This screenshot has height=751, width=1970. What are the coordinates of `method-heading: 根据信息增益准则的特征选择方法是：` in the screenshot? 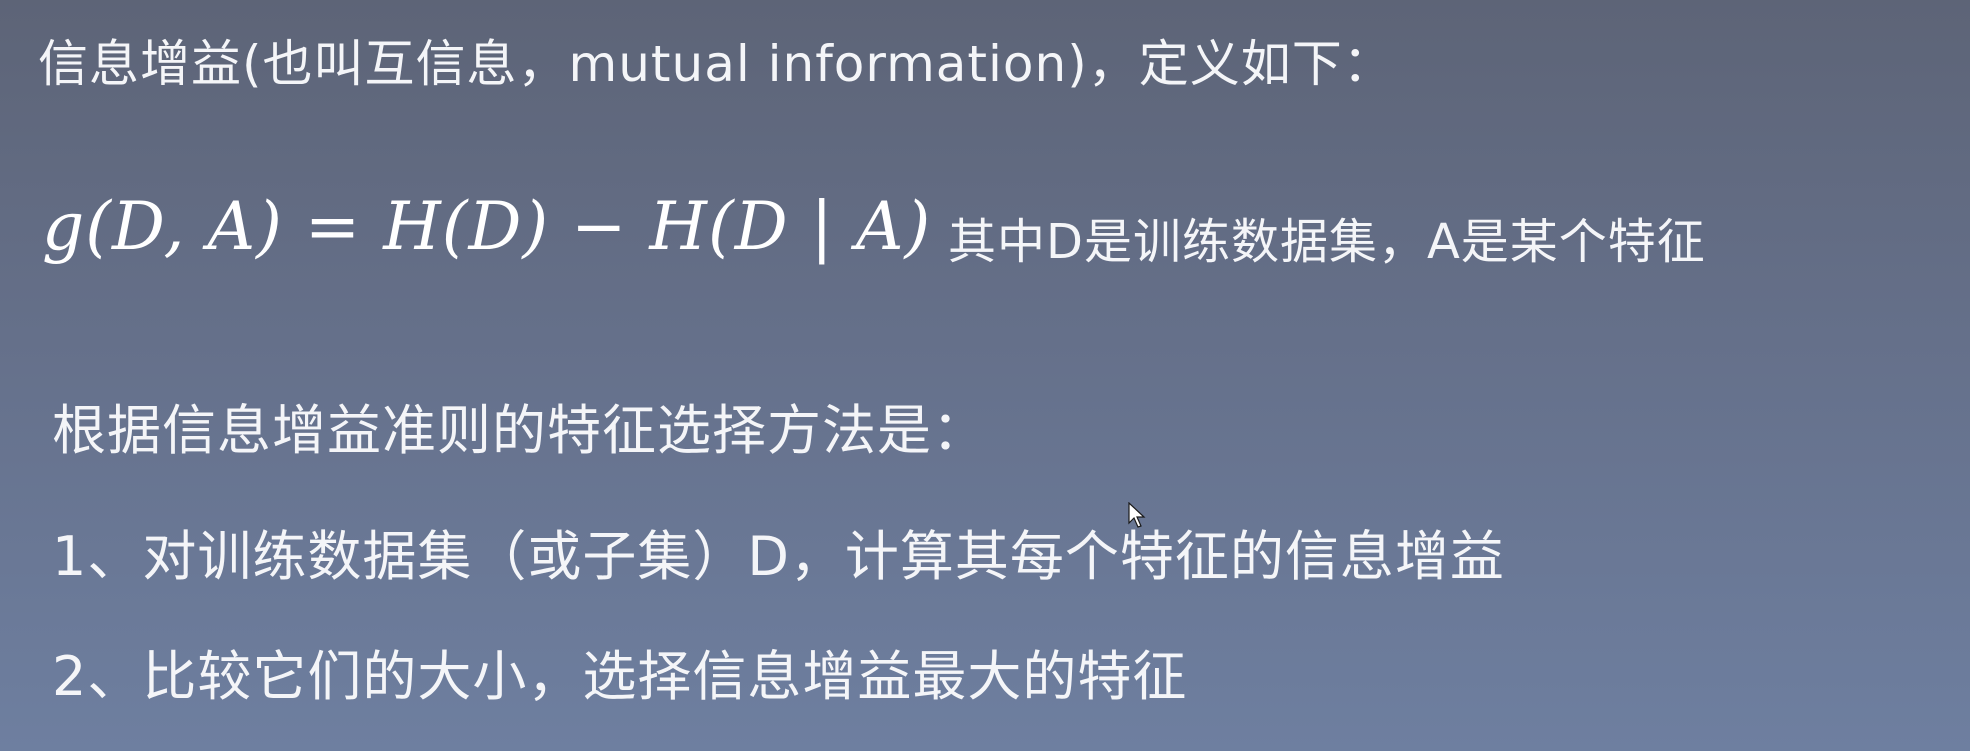 It's located at (519, 430).